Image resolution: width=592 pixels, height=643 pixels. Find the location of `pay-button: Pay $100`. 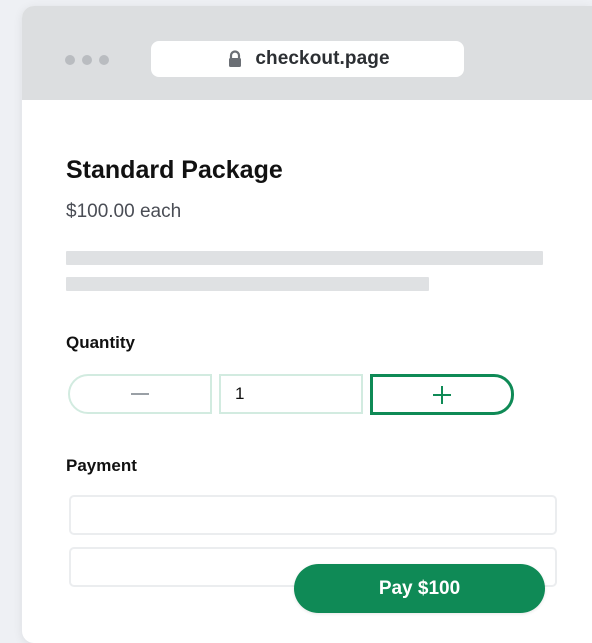

pay-button: Pay $100 is located at coordinates (419, 588).